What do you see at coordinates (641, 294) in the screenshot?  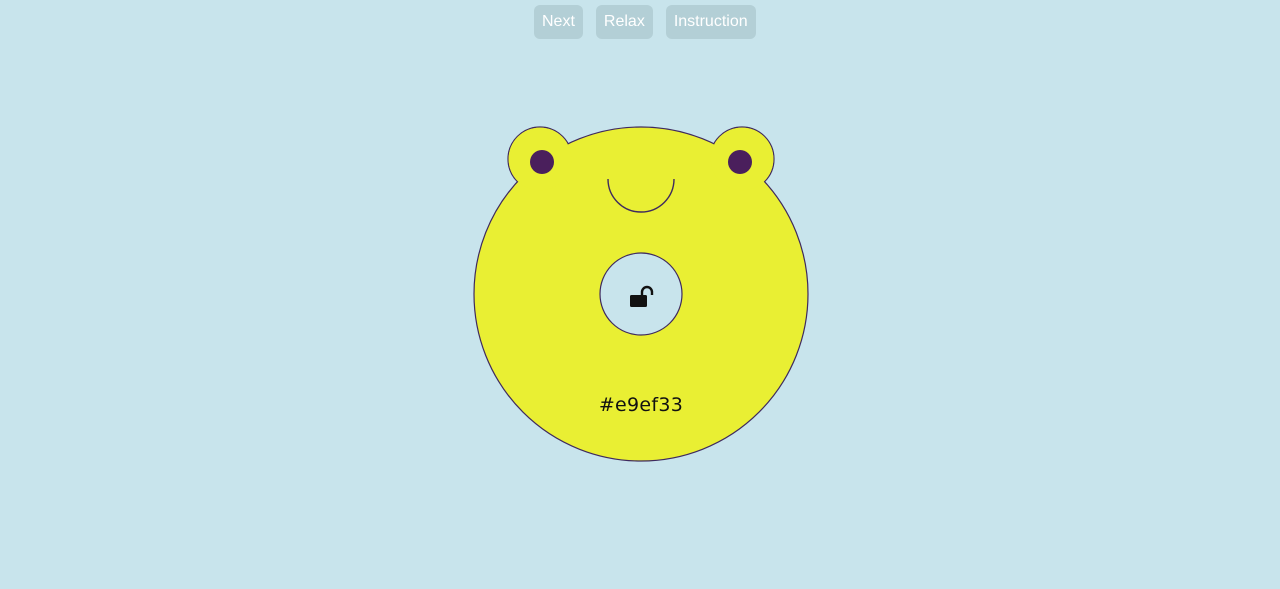 I see `lock-toggle-button` at bounding box center [641, 294].